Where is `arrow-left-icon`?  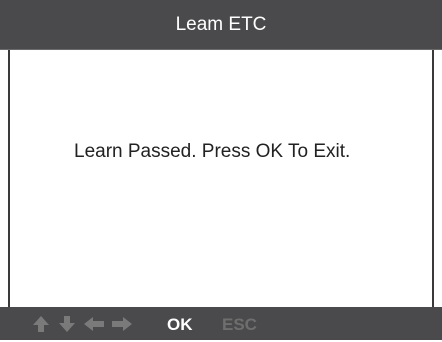
arrow-left-icon is located at coordinates (94, 324).